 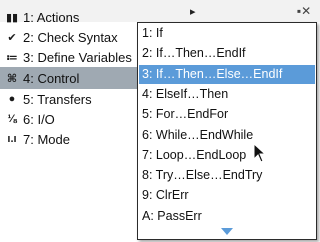 I want to click on main-menu-item-label: 7: Mode, so click(x=46, y=139).